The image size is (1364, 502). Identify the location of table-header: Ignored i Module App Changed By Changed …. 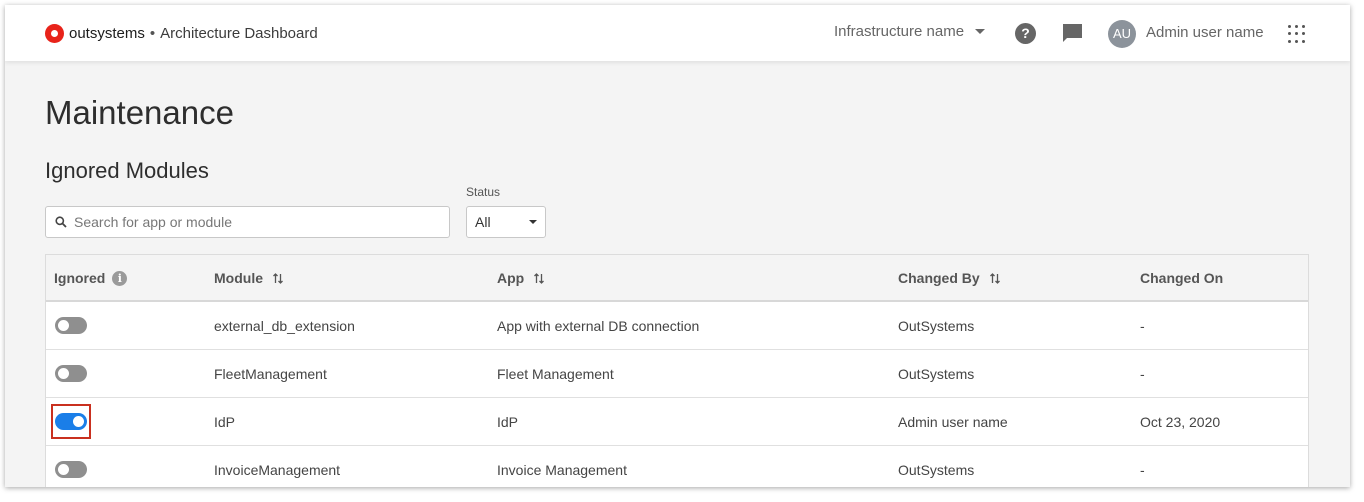
(677, 278).